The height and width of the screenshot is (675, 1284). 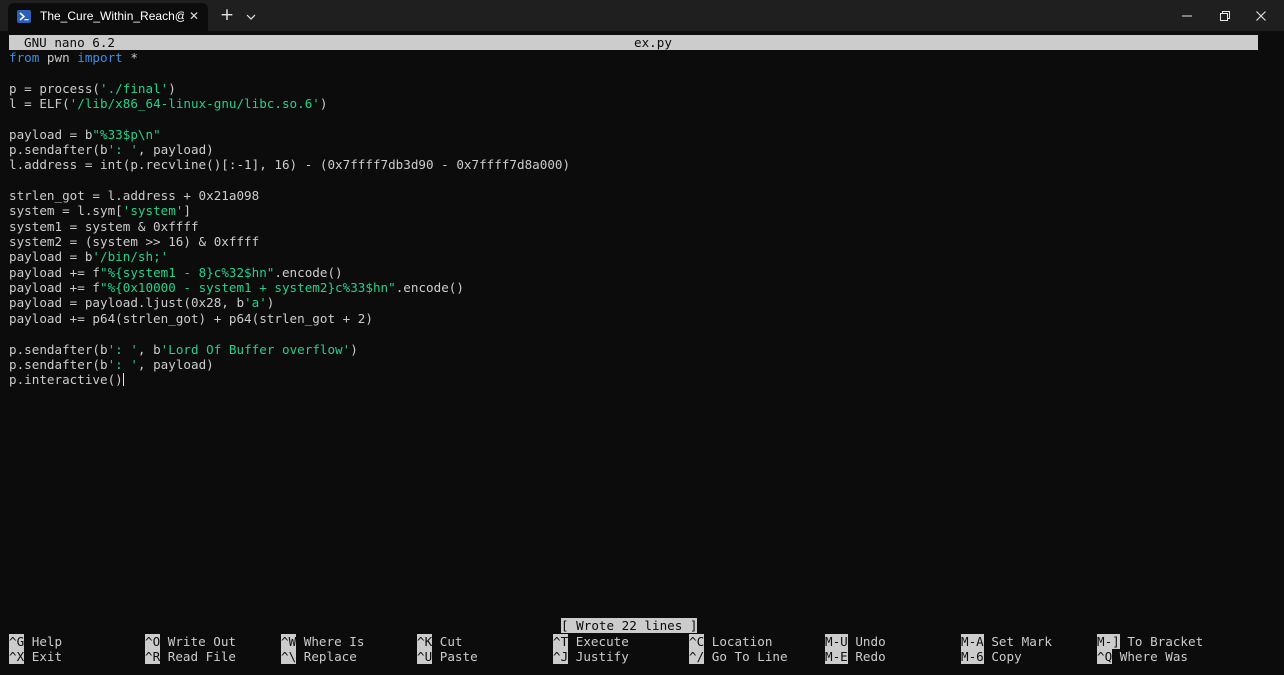 What do you see at coordinates (642, 15) in the screenshot?
I see `title-bar: The_Cure_Within_Reach@hsap ✕ +` at bounding box center [642, 15].